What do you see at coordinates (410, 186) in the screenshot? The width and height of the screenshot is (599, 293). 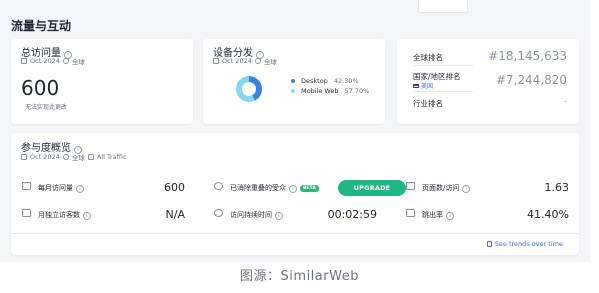 I see `pages-icon` at bounding box center [410, 186].